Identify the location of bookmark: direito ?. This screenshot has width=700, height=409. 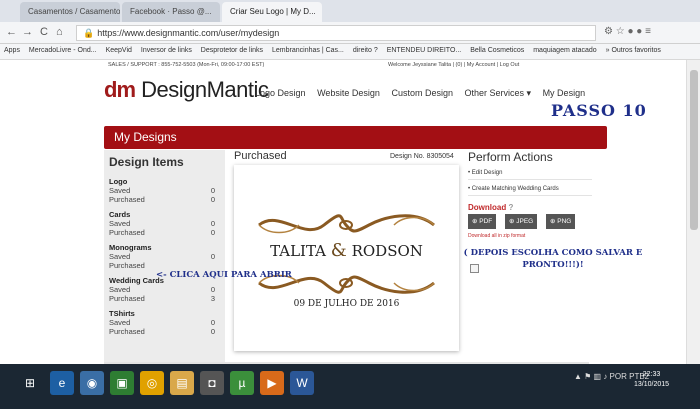
(365, 50).